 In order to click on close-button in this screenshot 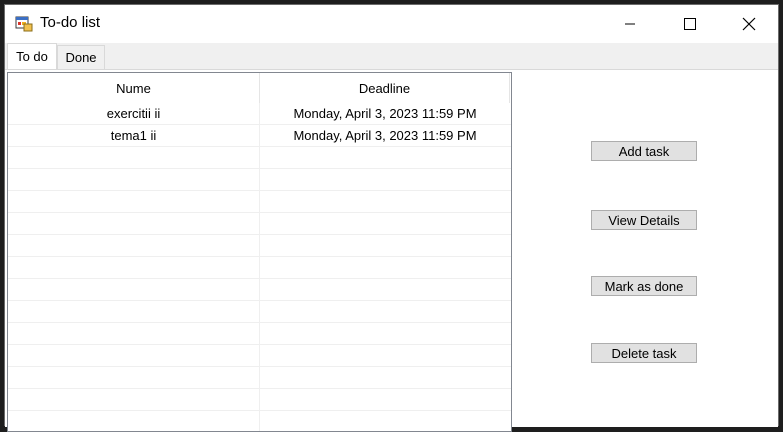, I will do `click(749, 24)`.